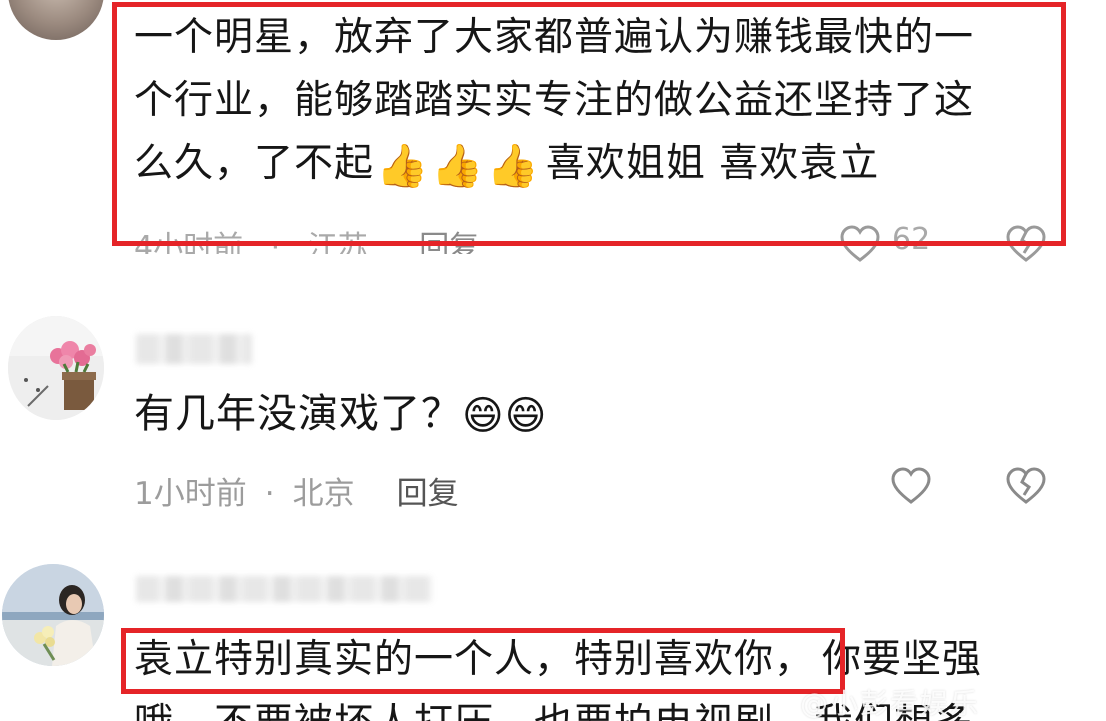 Image resolution: width=1106 pixels, height=721 pixels. What do you see at coordinates (890, 703) in the screenshot?
I see `watermark: @小彭看娱乐` at bounding box center [890, 703].